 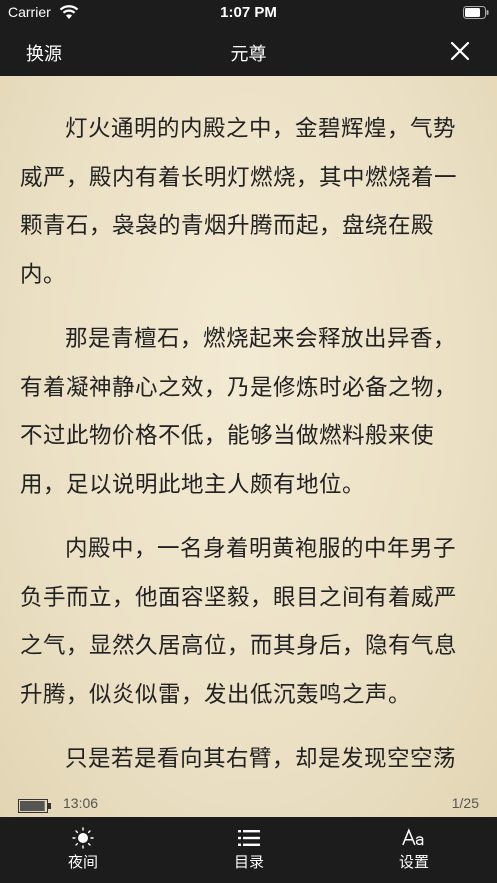 I want to click on status-time: 1:07 PM, so click(x=248, y=12).